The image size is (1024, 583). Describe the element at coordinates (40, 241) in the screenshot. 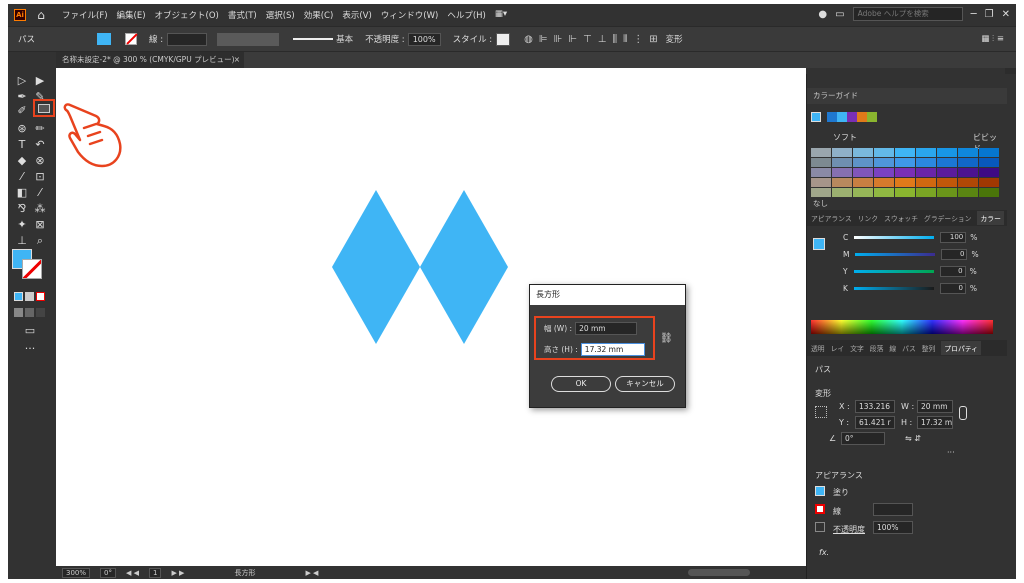

I see `zoom-tool-icon: ⌕` at that location.